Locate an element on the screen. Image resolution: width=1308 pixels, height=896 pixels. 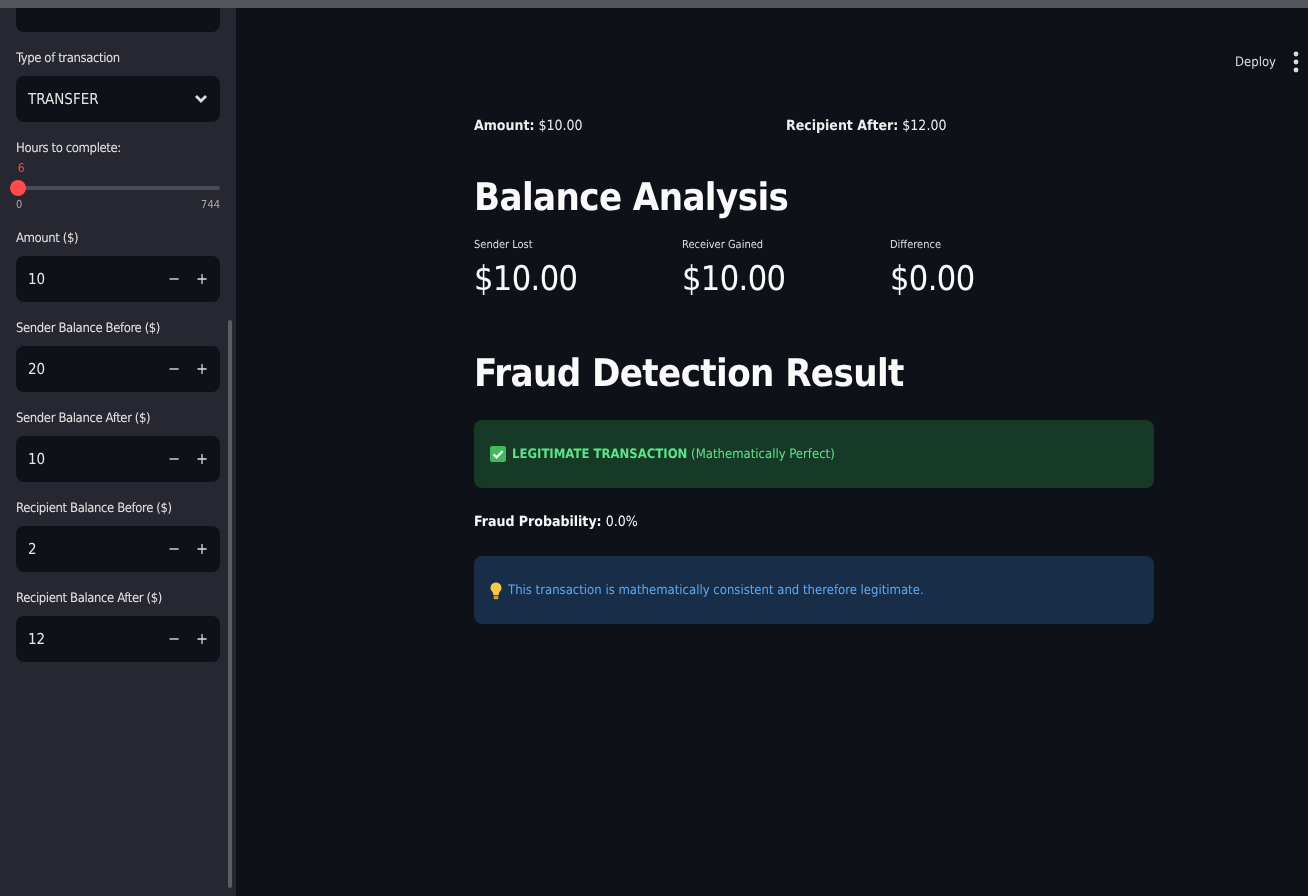
metric-value: $0.00 is located at coordinates (933, 280).